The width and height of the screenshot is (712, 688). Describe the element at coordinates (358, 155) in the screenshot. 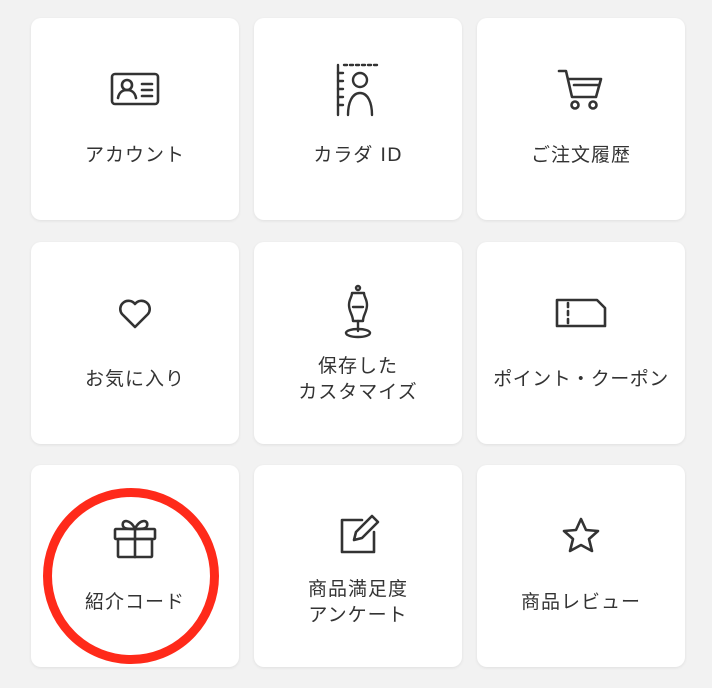

I see `tile-label: カラダ ID` at that location.